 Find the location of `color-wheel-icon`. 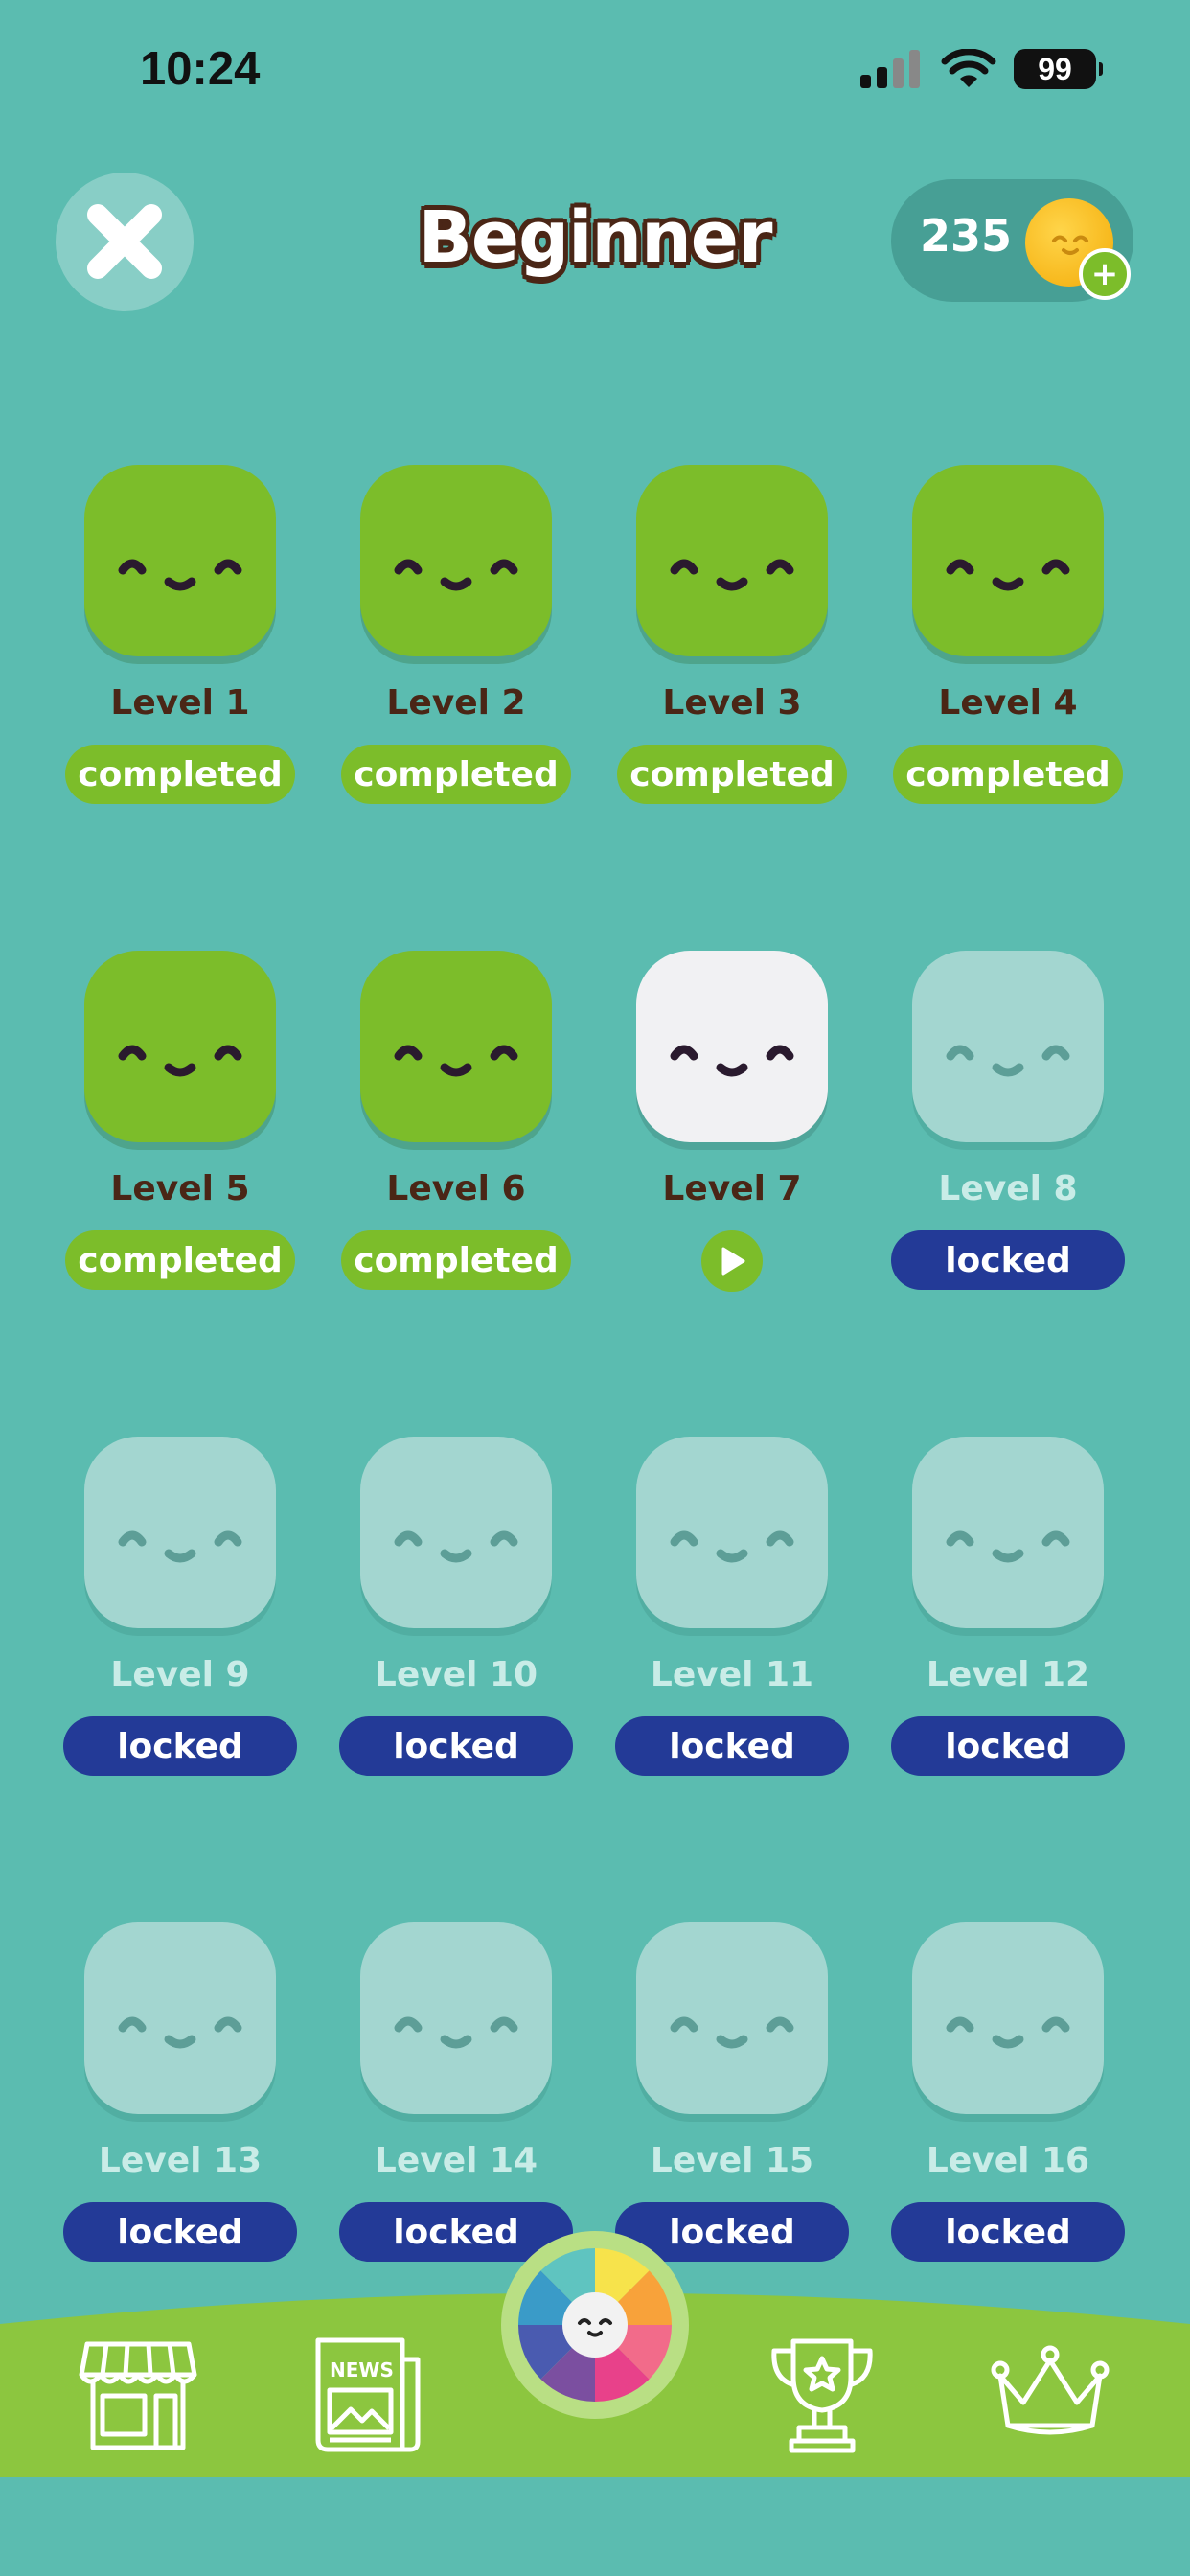

color-wheel-icon is located at coordinates (595, 2325).